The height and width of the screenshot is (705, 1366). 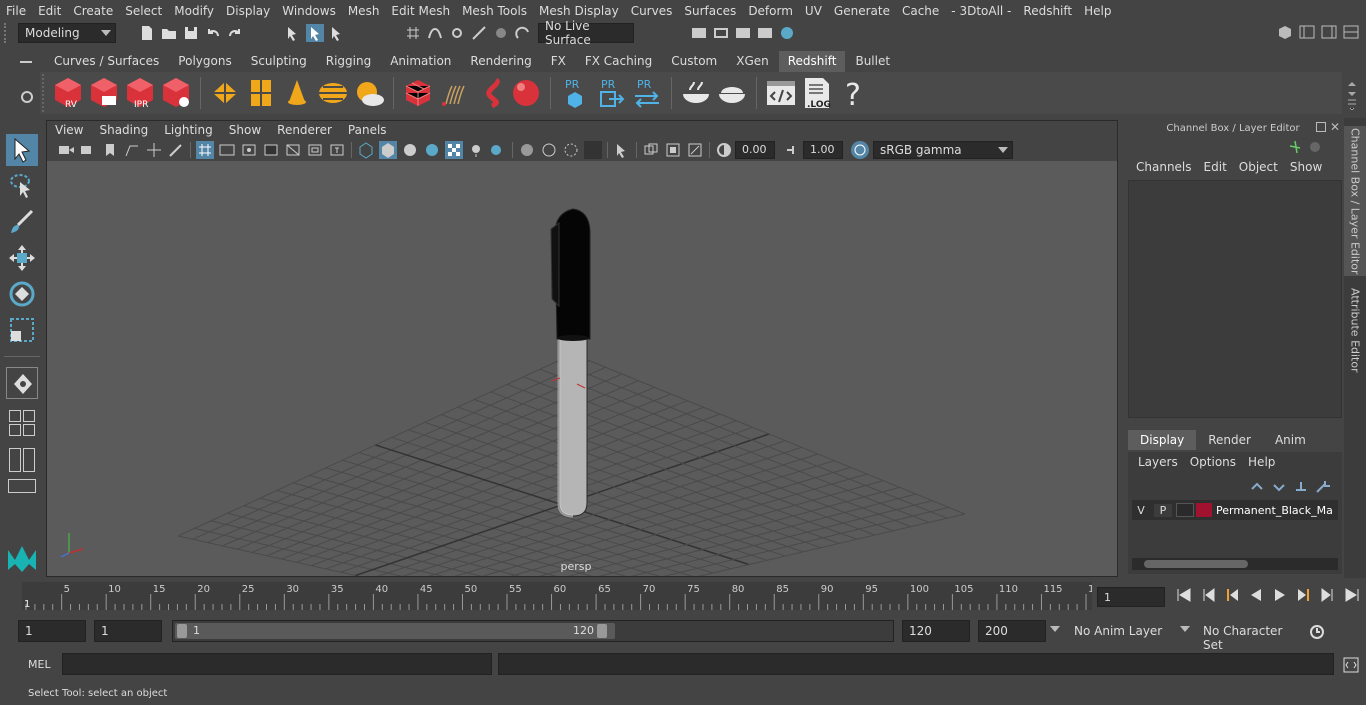 What do you see at coordinates (1162, 440) in the screenshot?
I see `layer-tab: Display` at bounding box center [1162, 440].